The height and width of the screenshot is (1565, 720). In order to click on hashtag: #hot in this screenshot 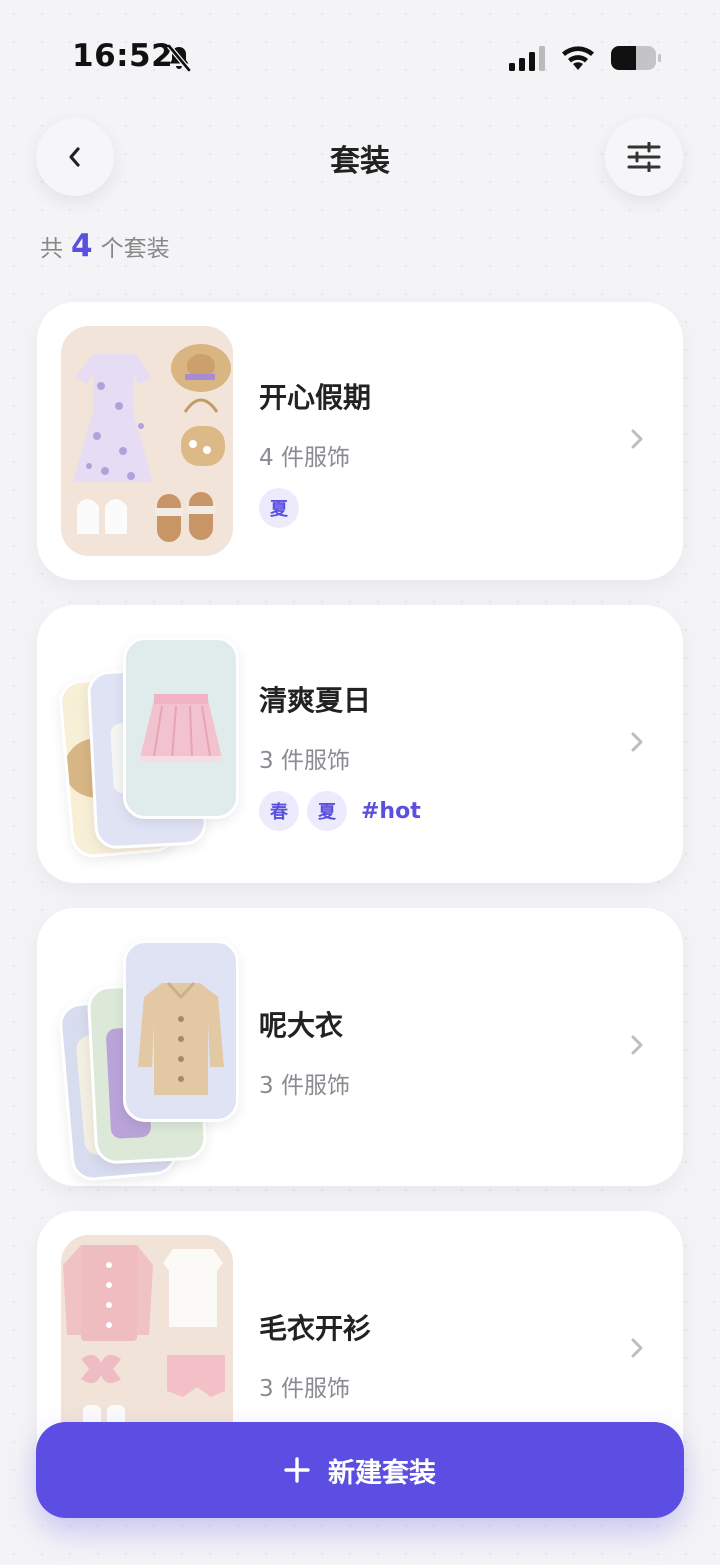, I will do `click(391, 811)`.